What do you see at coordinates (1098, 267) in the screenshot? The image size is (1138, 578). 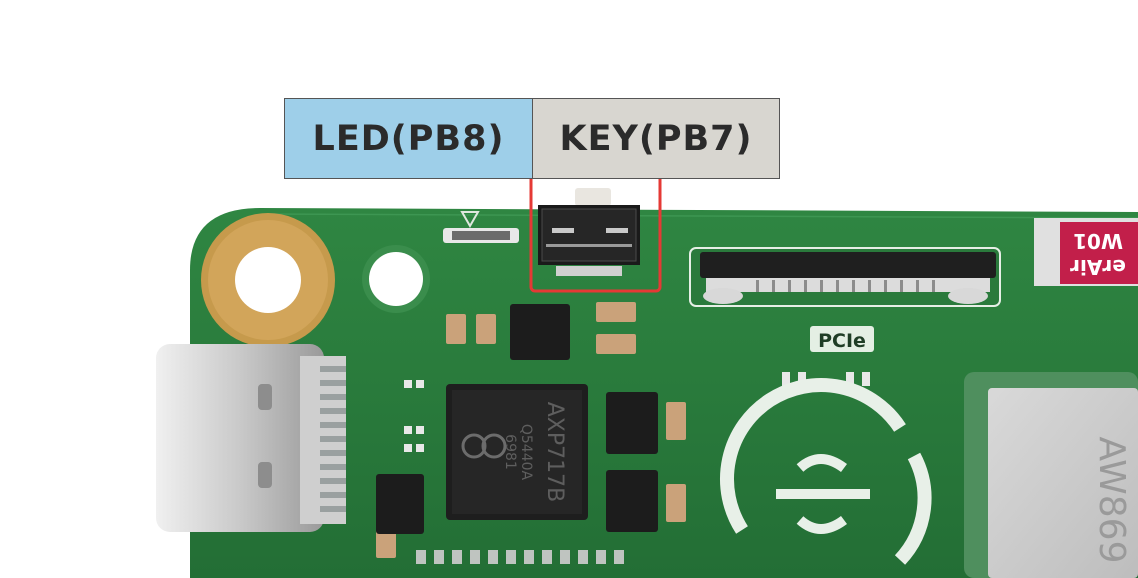 I see `svg-text: erAir` at bounding box center [1098, 267].